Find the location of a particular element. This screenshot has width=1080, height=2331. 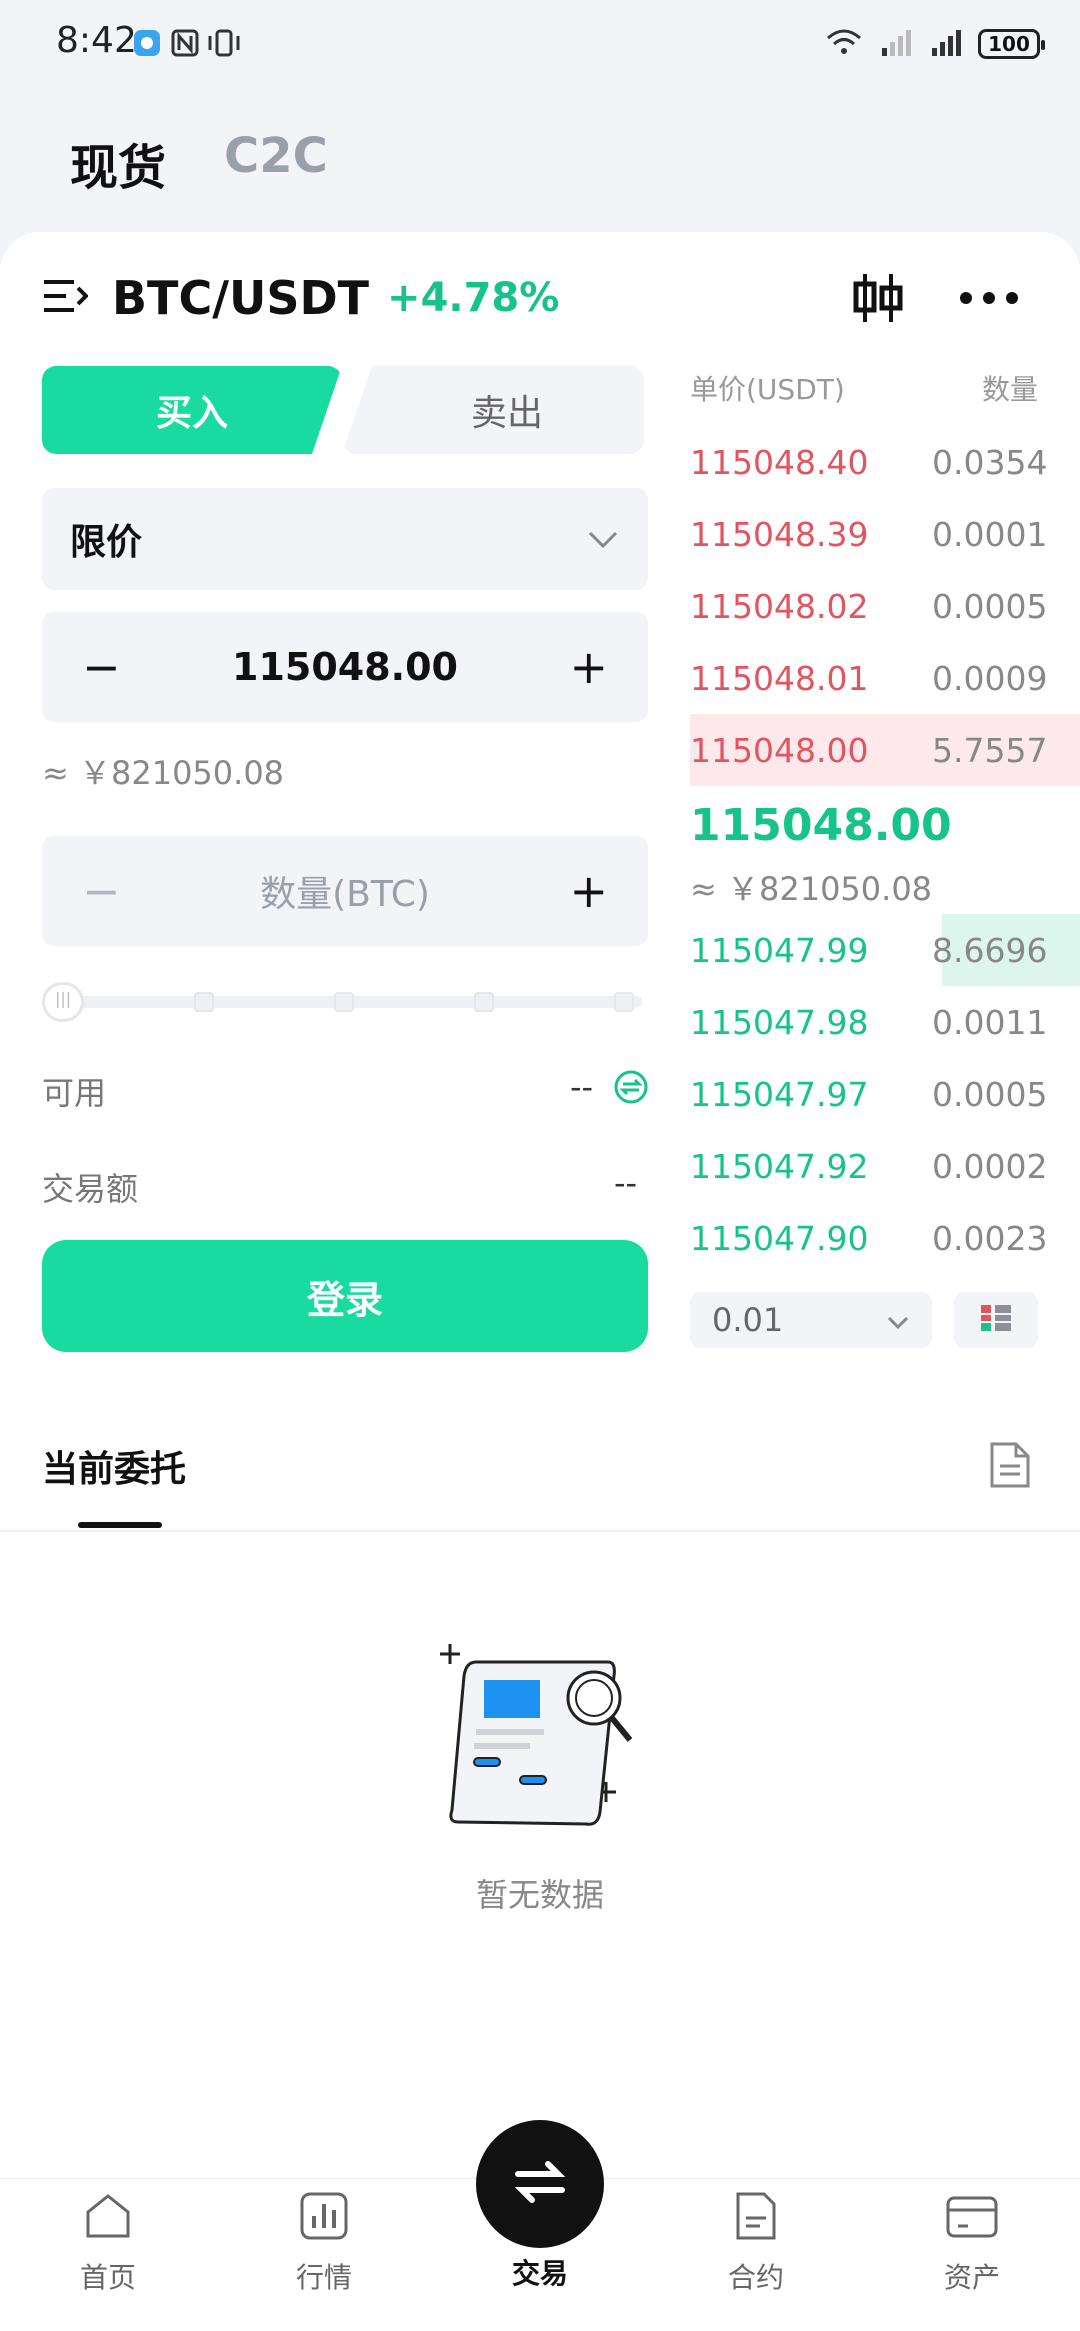

available-value: -- is located at coordinates (582, 1087).